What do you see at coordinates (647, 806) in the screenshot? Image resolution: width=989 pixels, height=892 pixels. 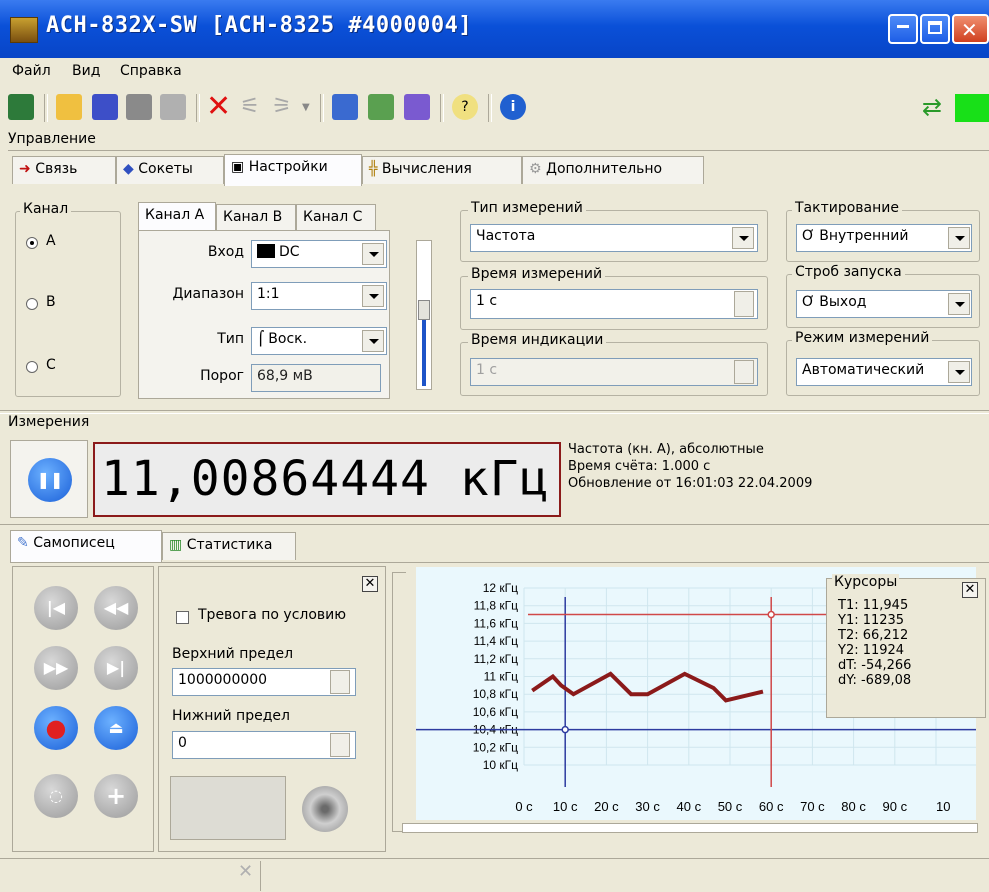 I see `x-tick-label: 30 с` at bounding box center [647, 806].